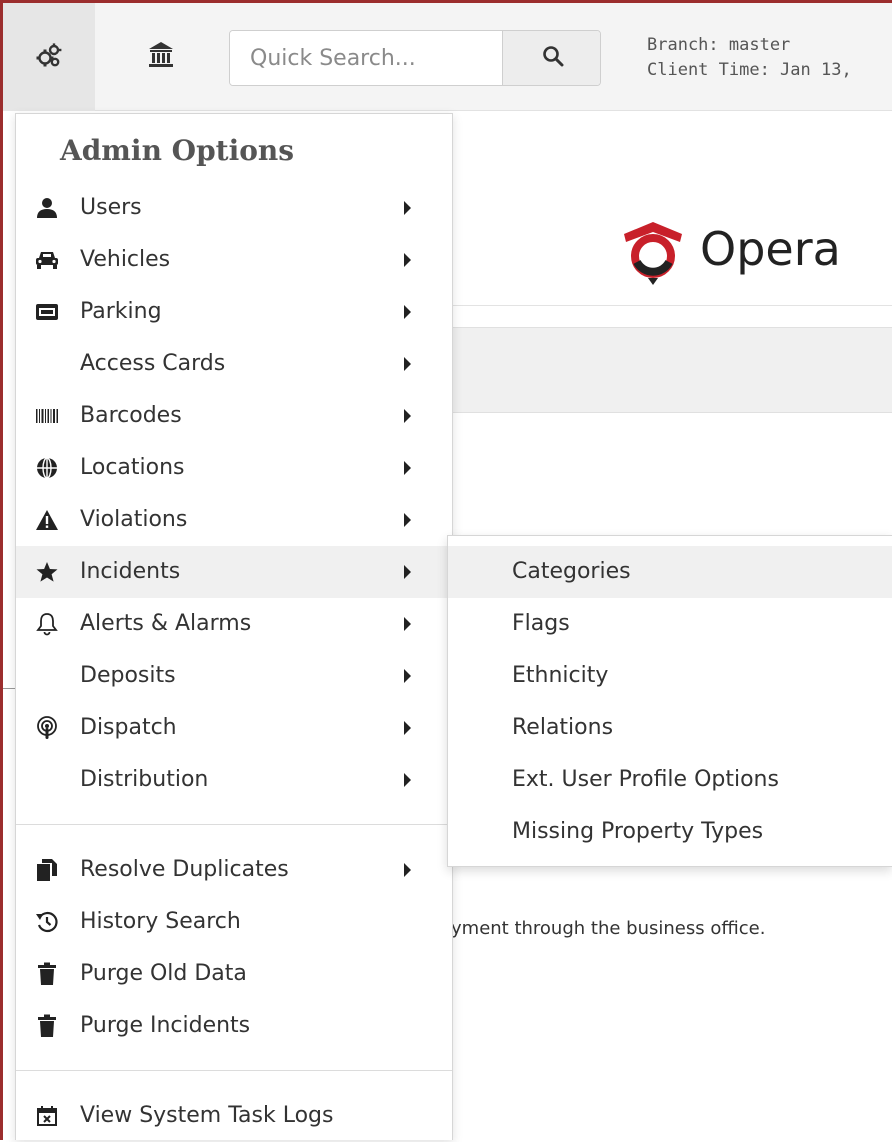 This screenshot has height=1142, width=892. What do you see at coordinates (560, 675) in the screenshot?
I see `submenu-item-label: Ethnicity` at bounding box center [560, 675].